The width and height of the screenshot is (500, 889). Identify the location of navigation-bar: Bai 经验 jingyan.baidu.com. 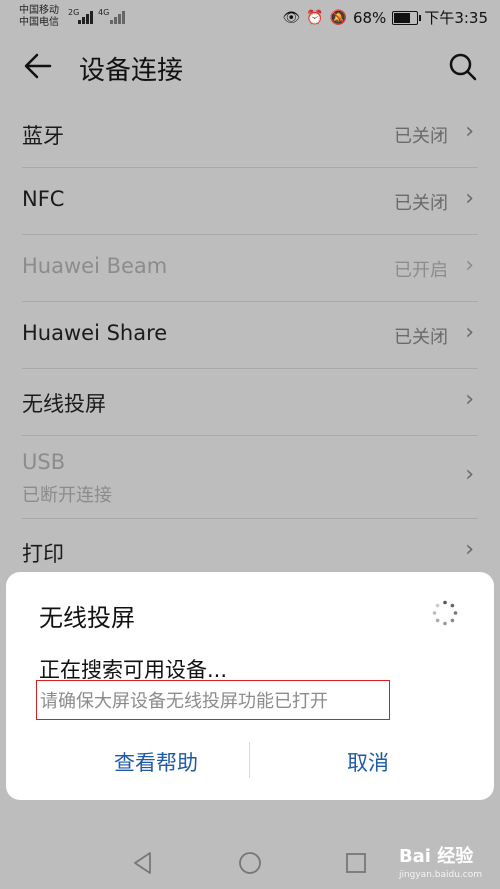
(250, 860).